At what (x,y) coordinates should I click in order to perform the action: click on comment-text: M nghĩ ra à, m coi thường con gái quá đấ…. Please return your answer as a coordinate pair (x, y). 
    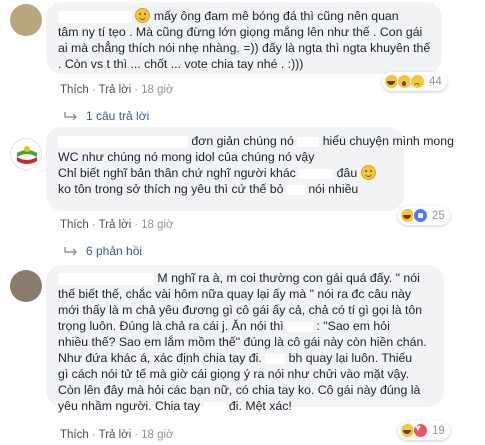
    Looking at the image, I should click on (288, 278).